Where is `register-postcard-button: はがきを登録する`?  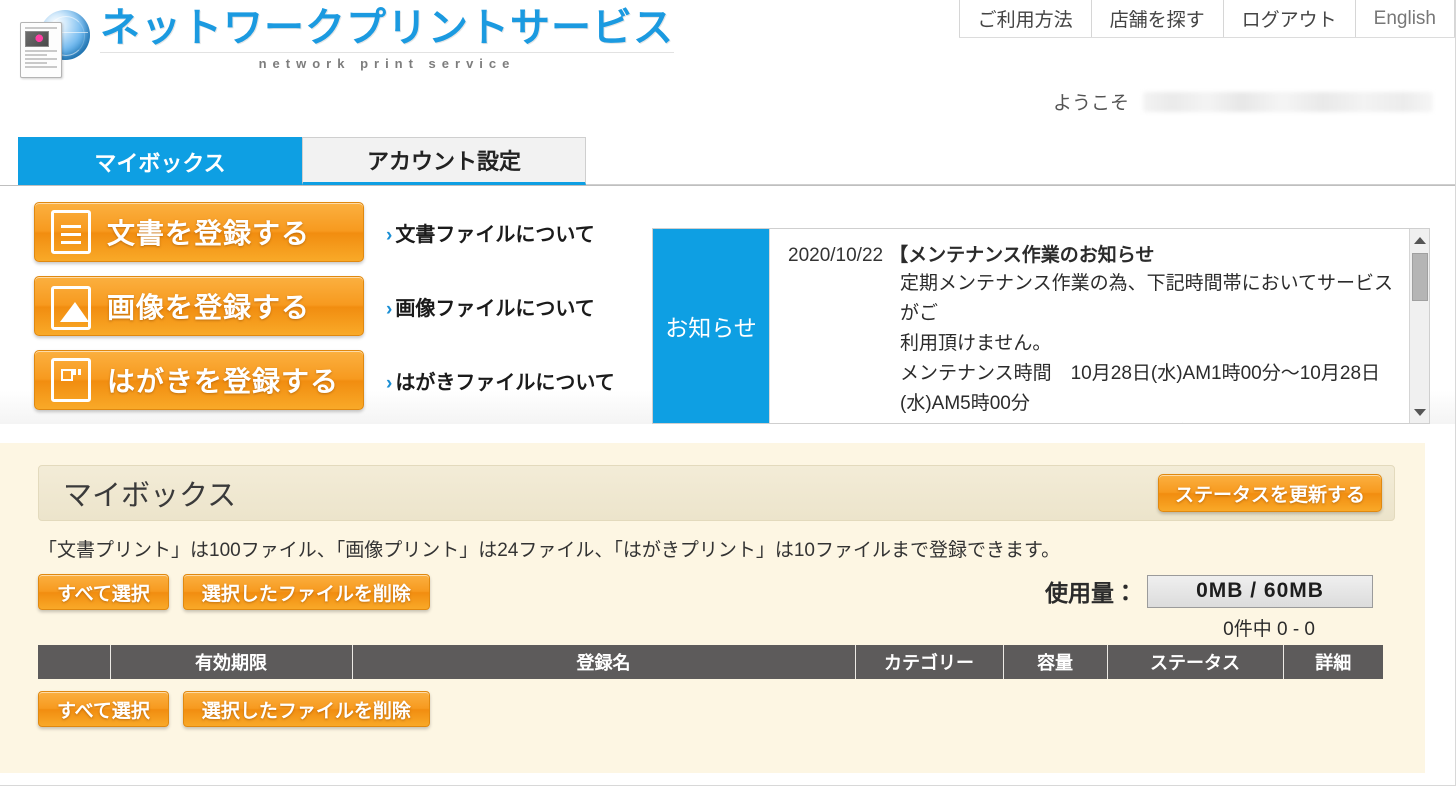
register-postcard-button: はがきを登録する is located at coordinates (199, 380).